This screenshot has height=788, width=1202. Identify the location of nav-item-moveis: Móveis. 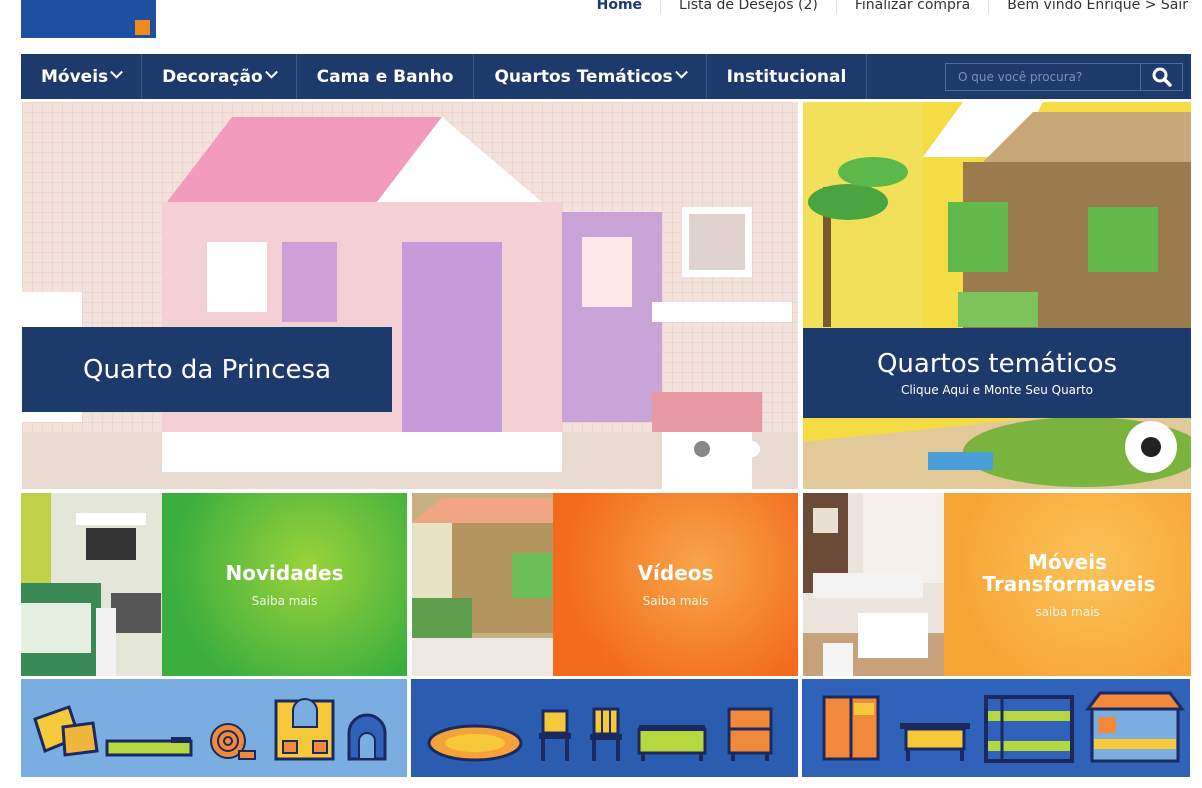
(82, 76).